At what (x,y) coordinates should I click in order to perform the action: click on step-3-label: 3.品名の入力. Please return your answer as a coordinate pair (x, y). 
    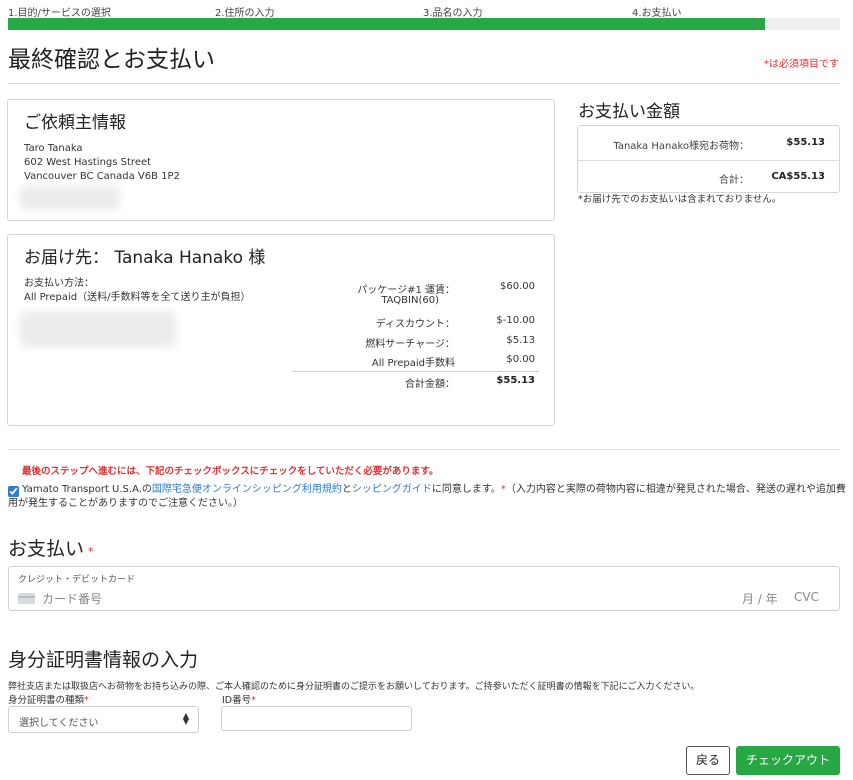
    Looking at the image, I should click on (453, 13).